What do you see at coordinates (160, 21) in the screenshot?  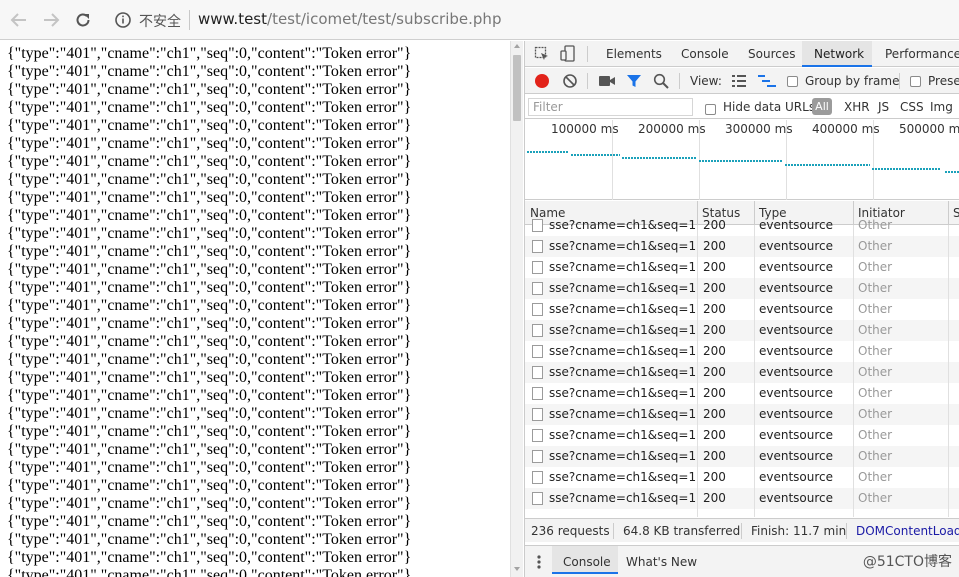 I see `insecure-label: 不安全` at bounding box center [160, 21].